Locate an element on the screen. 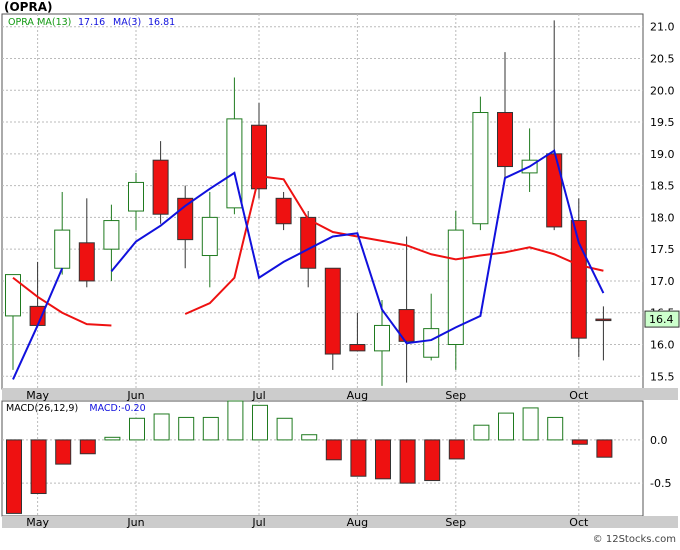  last-price-label: 16.4 is located at coordinates (661, 319).